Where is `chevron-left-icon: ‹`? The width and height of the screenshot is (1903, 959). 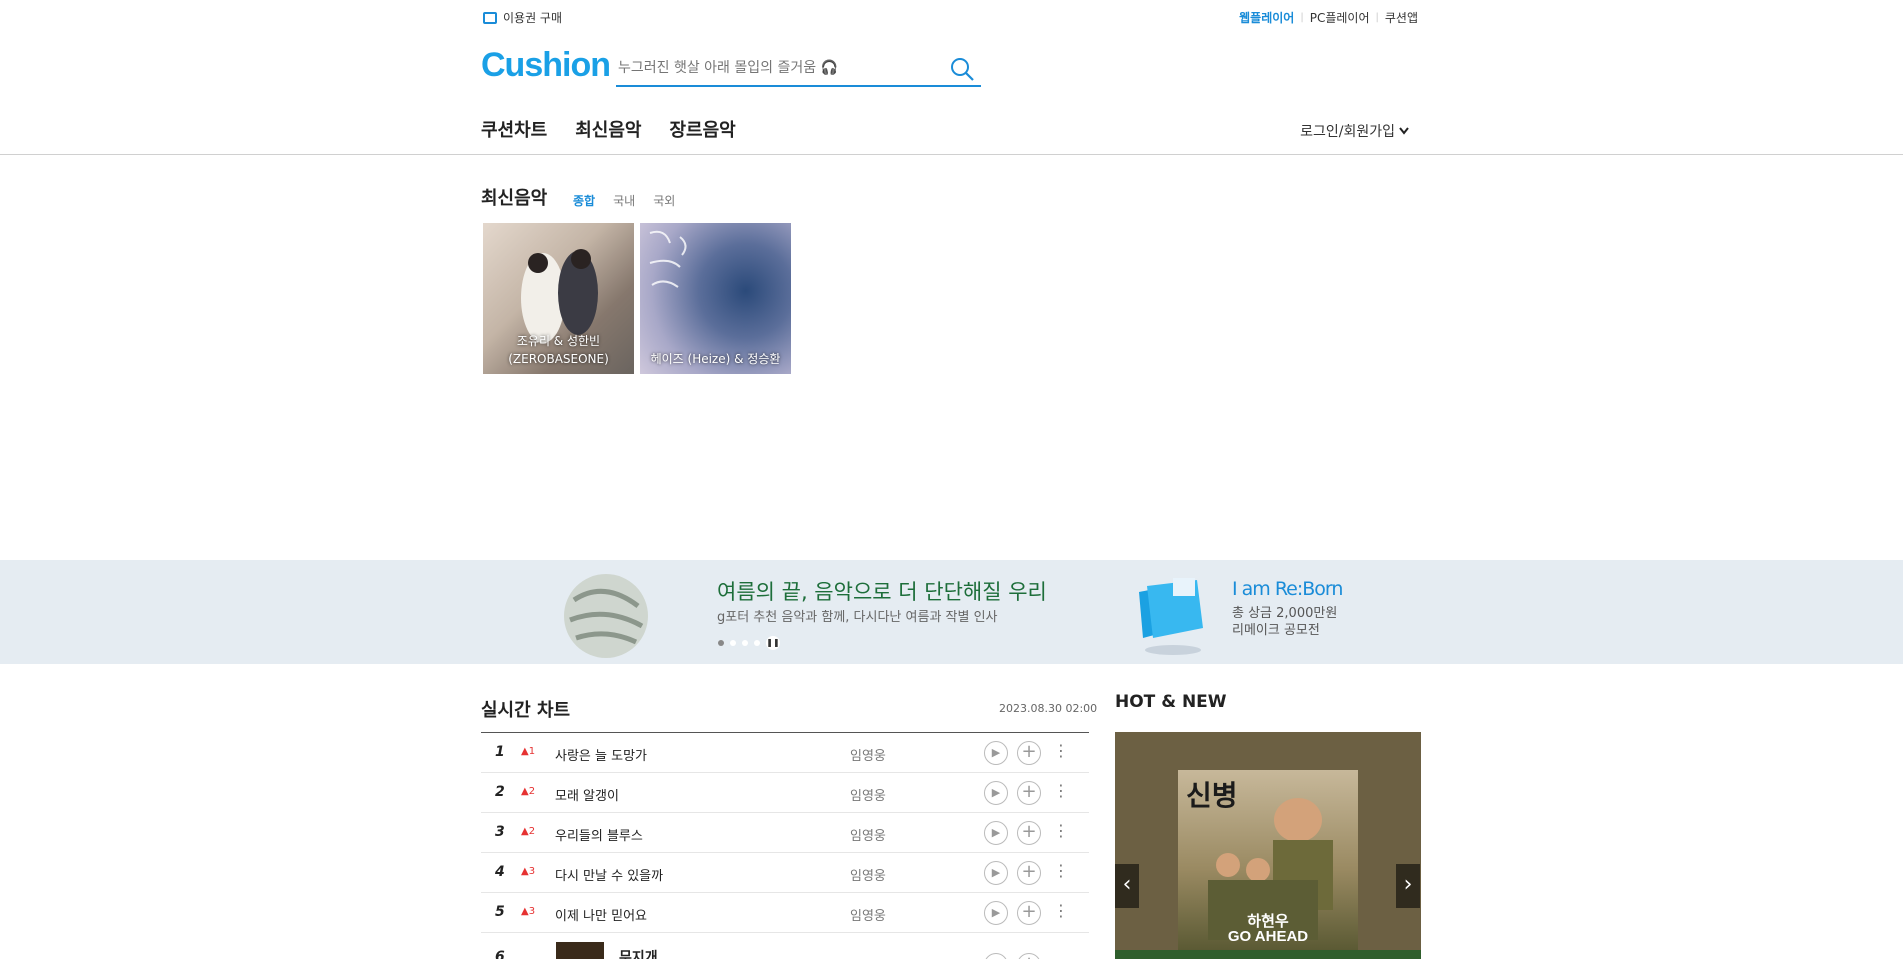 chevron-left-icon: ‹ is located at coordinates (1127, 884).